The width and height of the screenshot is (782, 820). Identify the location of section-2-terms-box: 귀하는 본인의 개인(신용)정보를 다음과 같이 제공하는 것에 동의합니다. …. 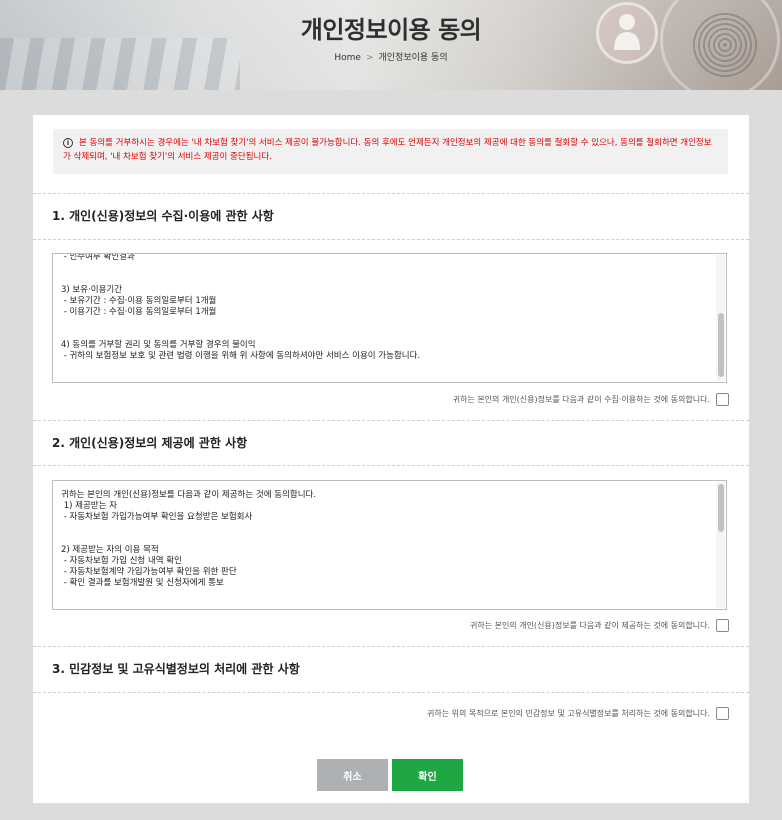
(389, 545).